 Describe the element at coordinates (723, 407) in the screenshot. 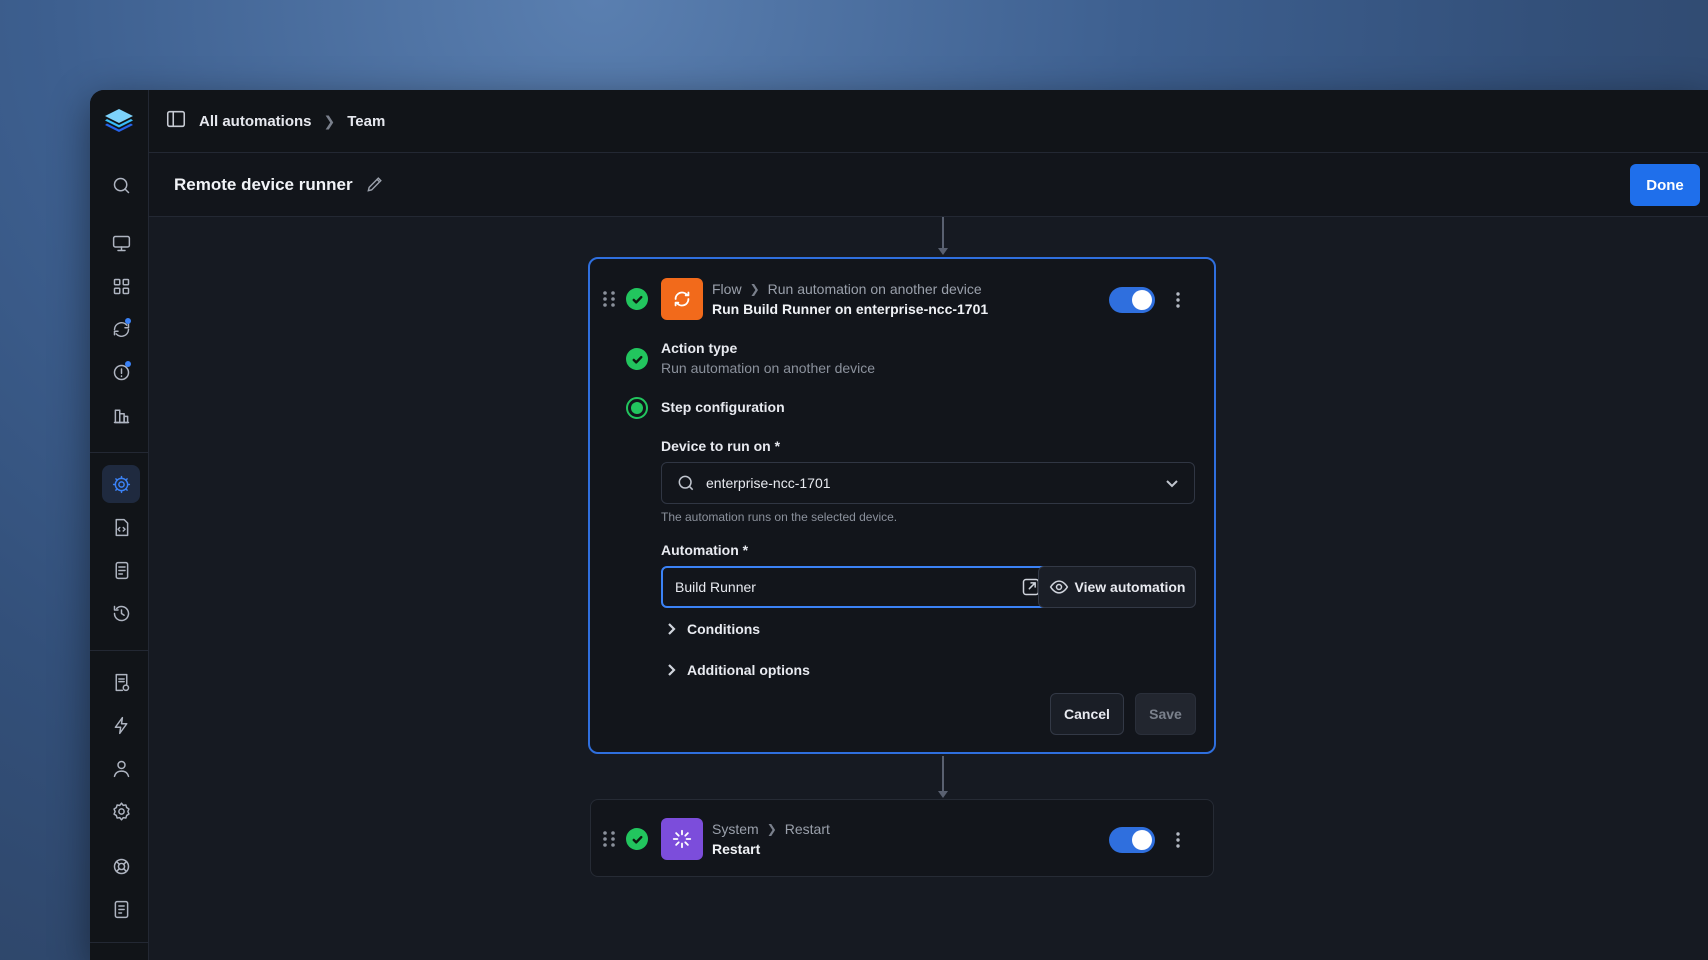

I see `step-configuration-label: Step configuration` at that location.